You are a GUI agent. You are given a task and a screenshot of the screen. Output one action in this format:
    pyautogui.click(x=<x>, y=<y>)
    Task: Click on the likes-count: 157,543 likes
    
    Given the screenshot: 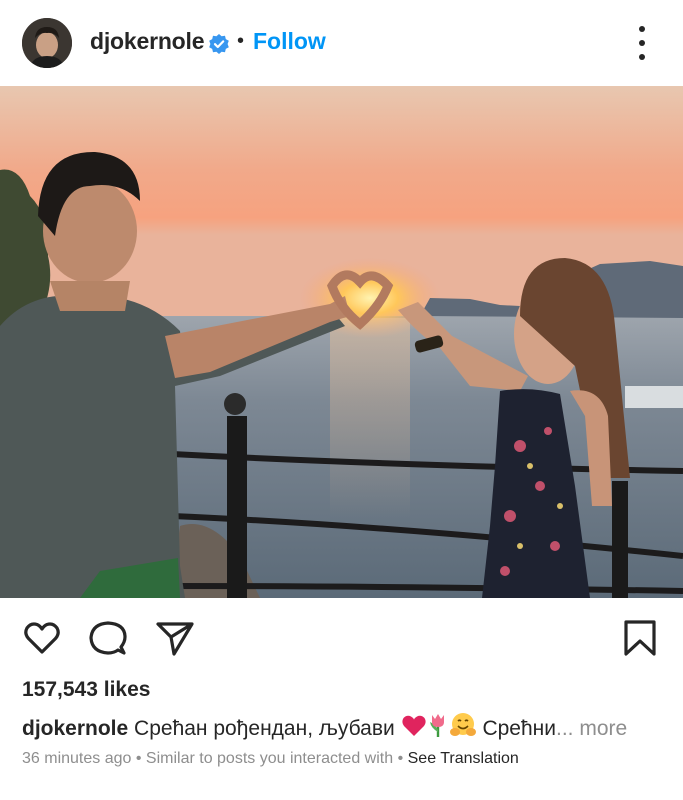 What is the action you would take?
    pyautogui.click(x=86, y=690)
    